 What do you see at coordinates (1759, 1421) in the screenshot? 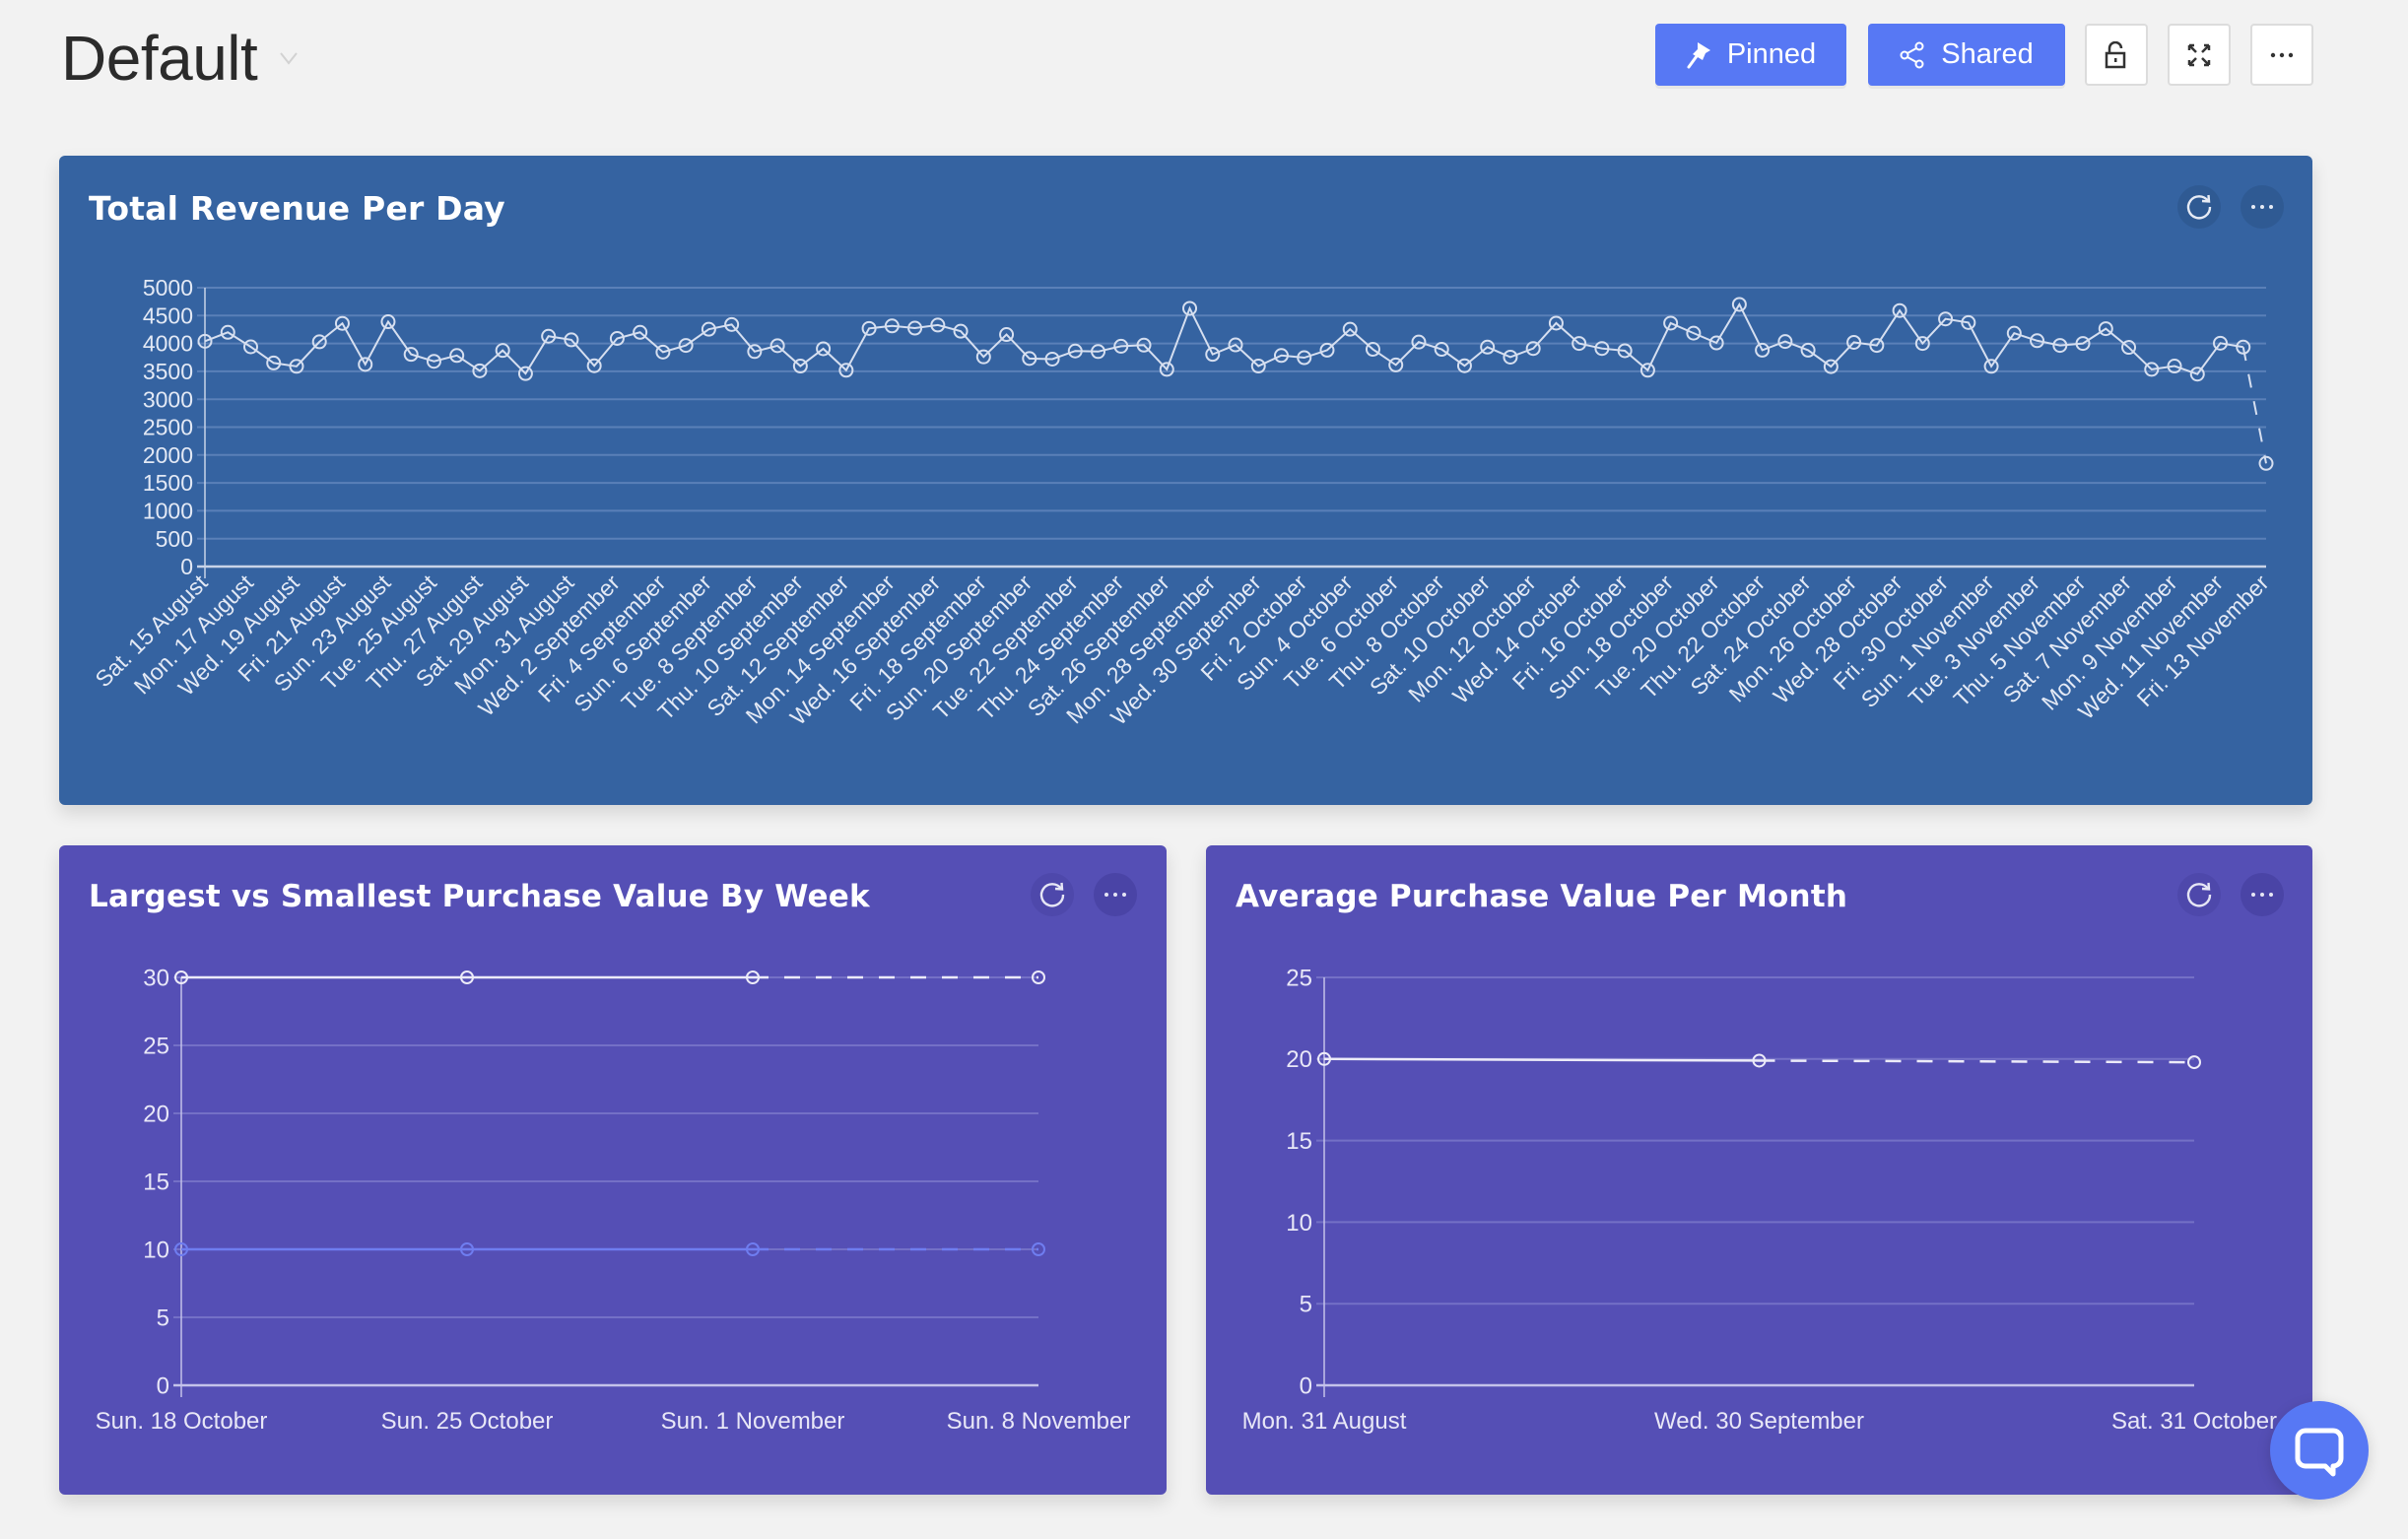
I see `x-tick-label: Wed. 30 September` at bounding box center [1759, 1421].